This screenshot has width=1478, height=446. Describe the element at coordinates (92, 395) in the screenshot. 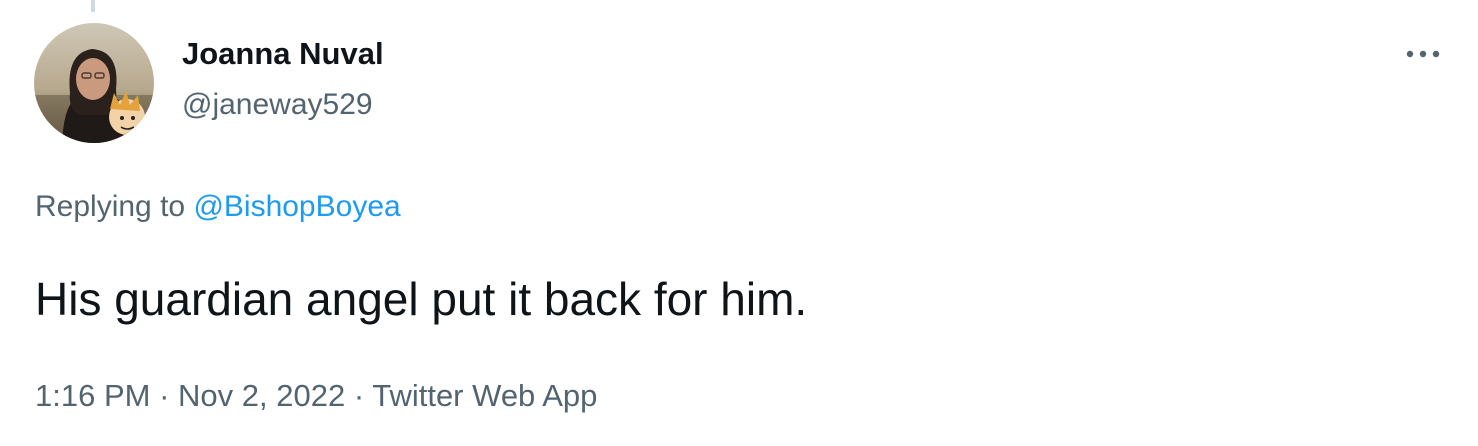

I see `tweet-time-link: 1:16 PM` at that location.